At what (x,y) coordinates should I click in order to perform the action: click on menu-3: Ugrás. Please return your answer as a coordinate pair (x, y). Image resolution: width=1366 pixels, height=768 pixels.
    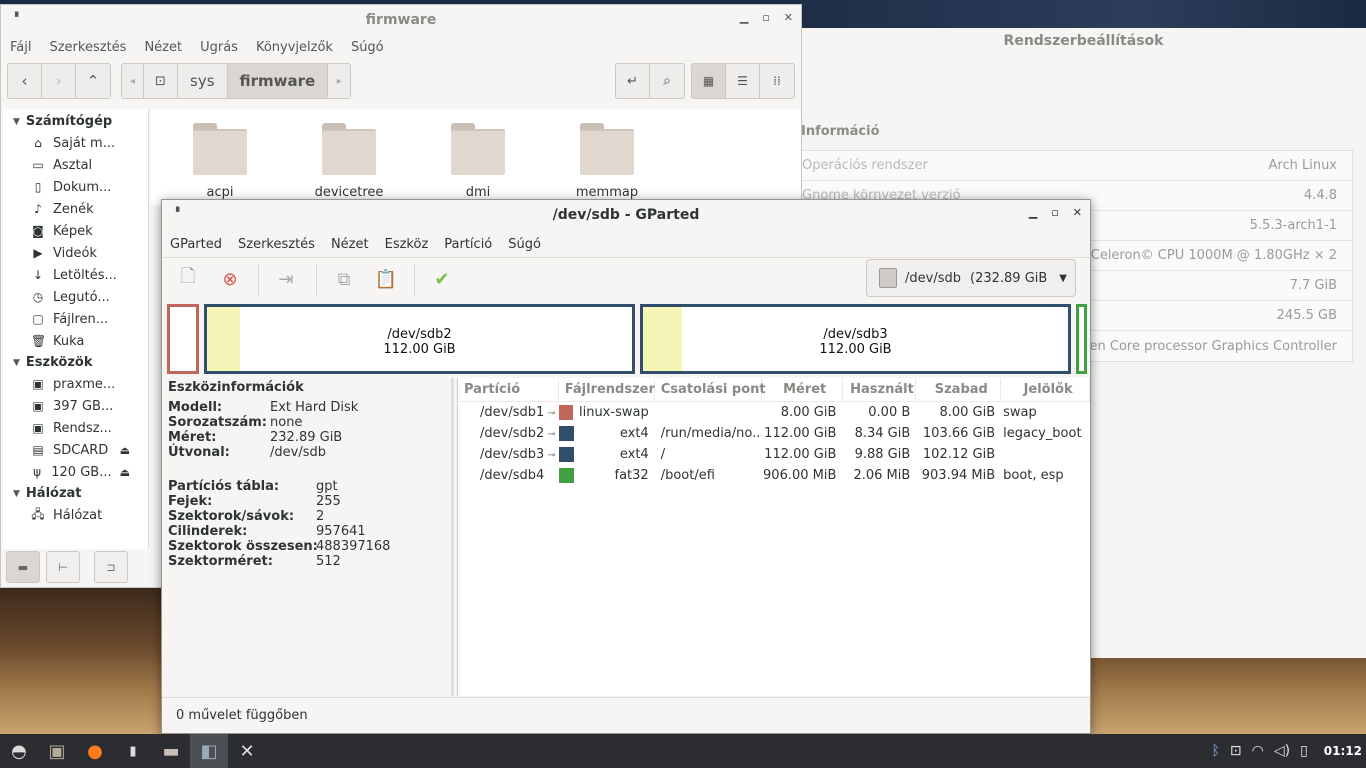
    Looking at the image, I should click on (219, 47).